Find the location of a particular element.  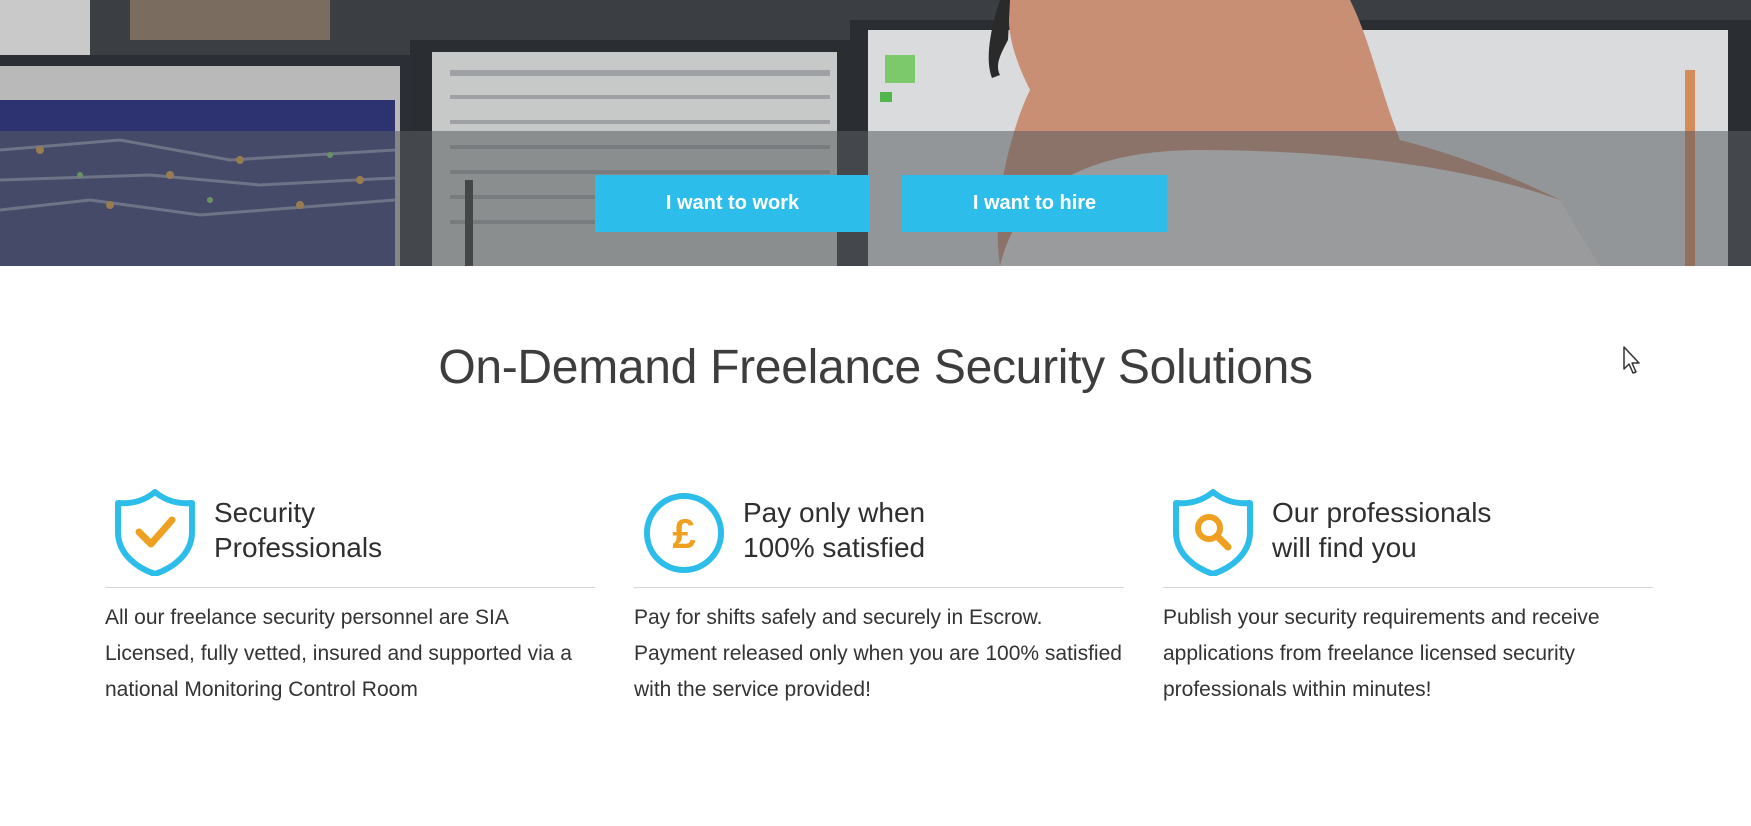

feature-header: £ Pay only when 100% satisfied is located at coordinates (879, 537).